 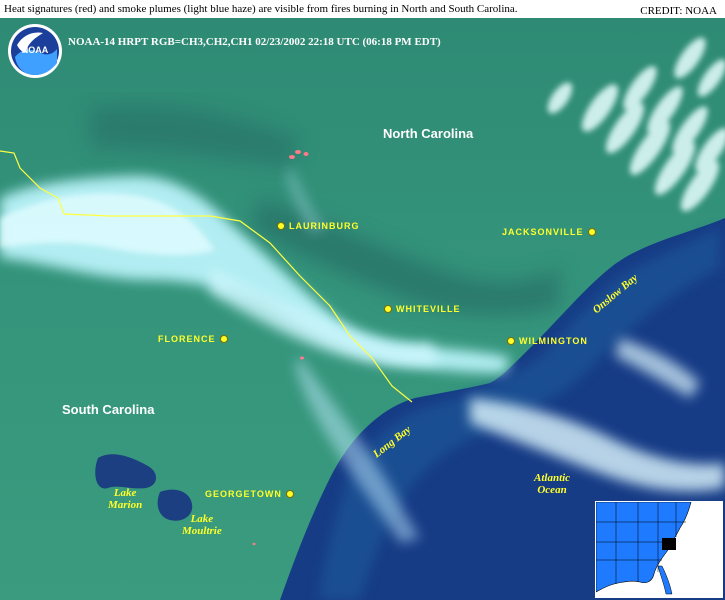 I want to click on city-label: WILMINGTON, so click(x=553, y=341).